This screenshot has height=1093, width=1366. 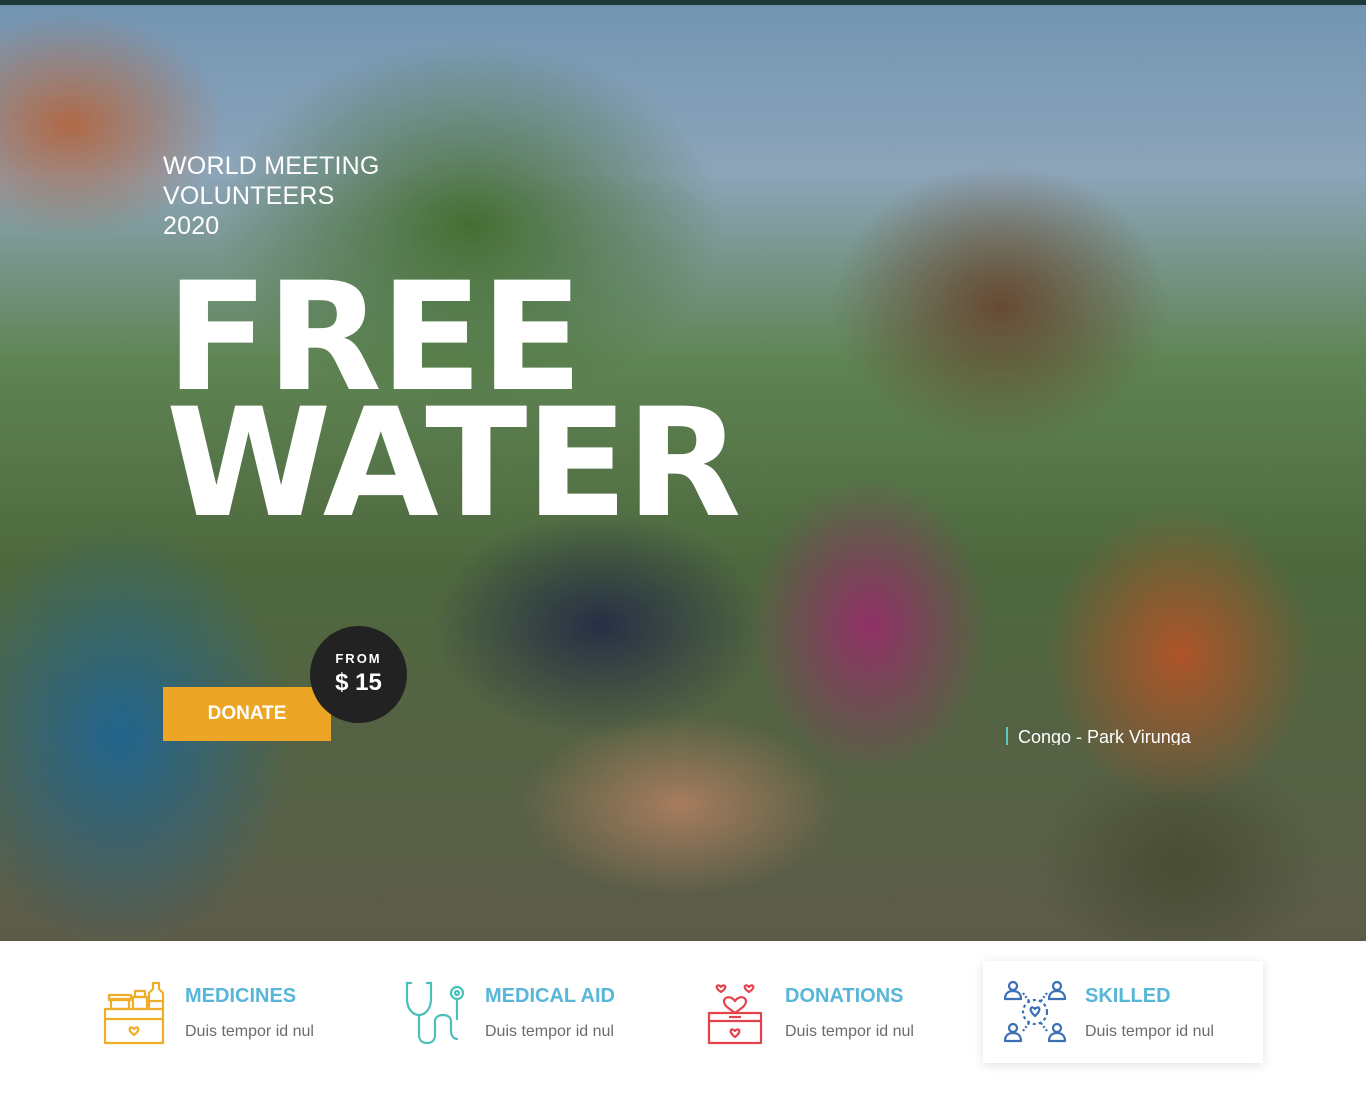 I want to click on eyebrow-line: WORLD MEETING, so click(x=271, y=166).